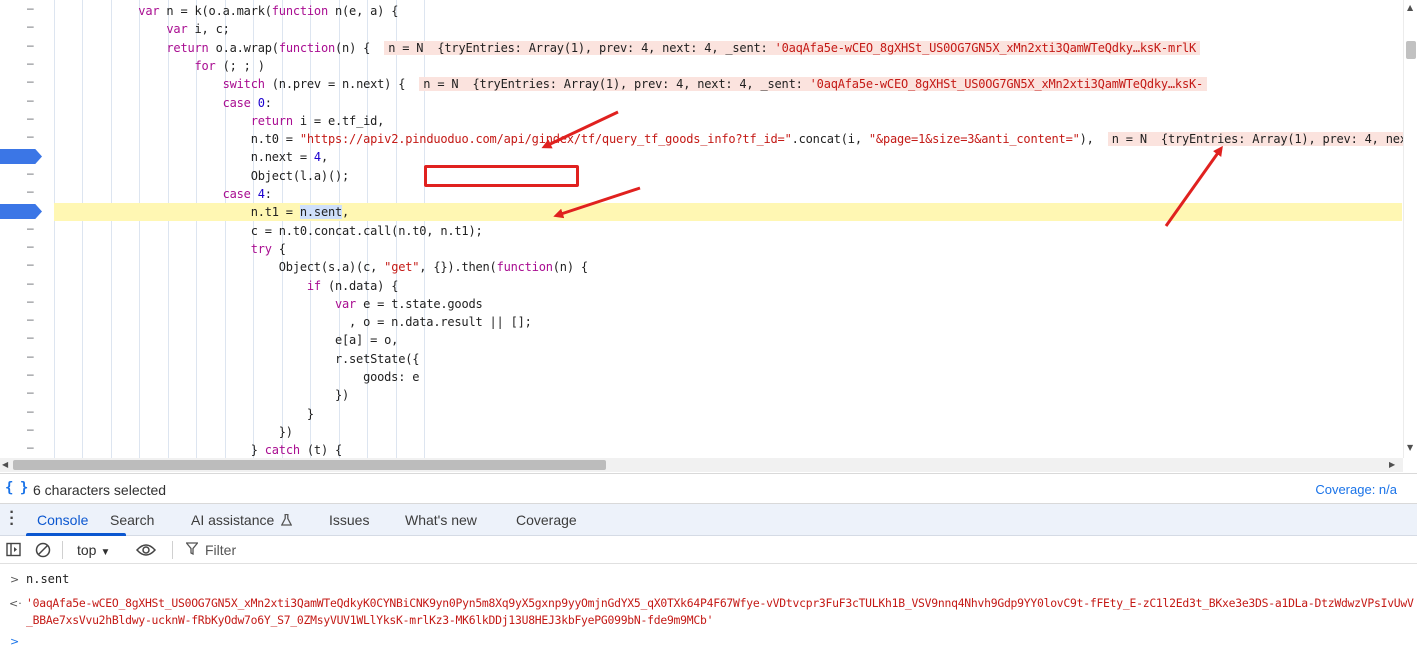 Image resolution: width=1417 pixels, height=652 pixels. What do you see at coordinates (309, 465) in the screenshot?
I see `horizontal-scroll-thumb` at bounding box center [309, 465].